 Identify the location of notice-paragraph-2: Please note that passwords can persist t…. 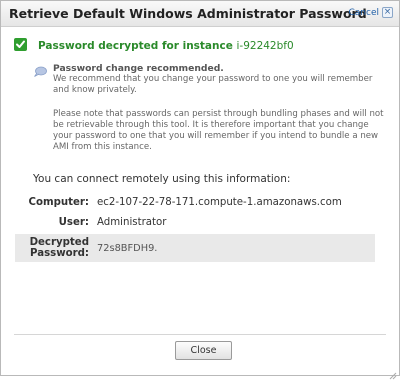
(218, 130).